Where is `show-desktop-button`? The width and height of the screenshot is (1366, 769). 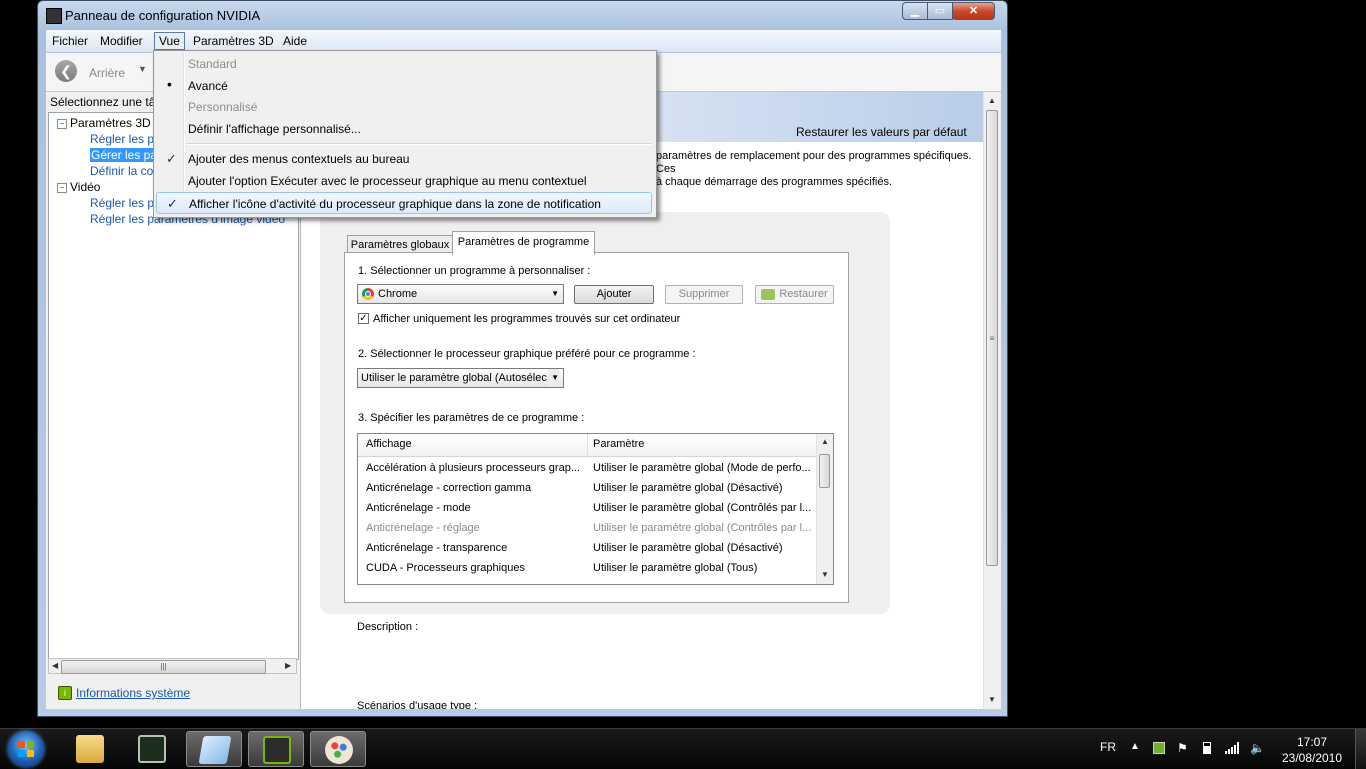 show-desktop-button is located at coordinates (1360, 749).